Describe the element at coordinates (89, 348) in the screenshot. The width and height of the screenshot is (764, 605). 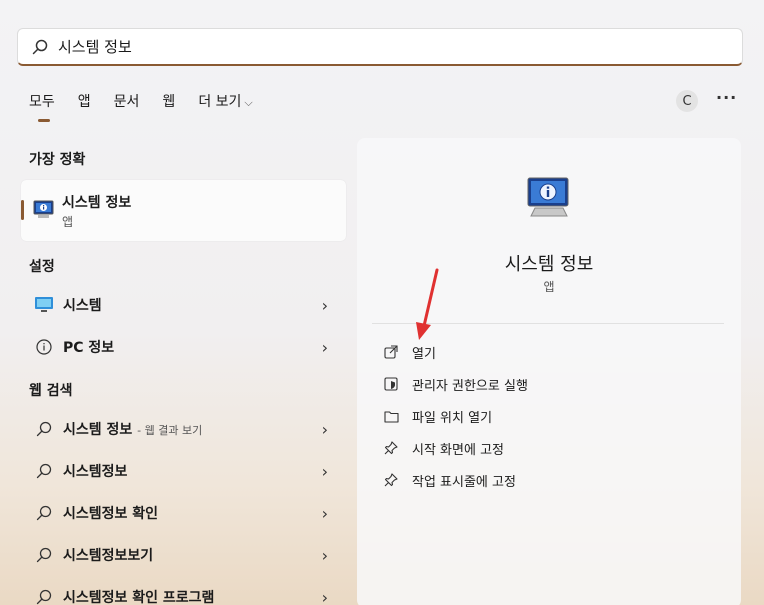
I see `settings-item-label: PC 정보` at that location.